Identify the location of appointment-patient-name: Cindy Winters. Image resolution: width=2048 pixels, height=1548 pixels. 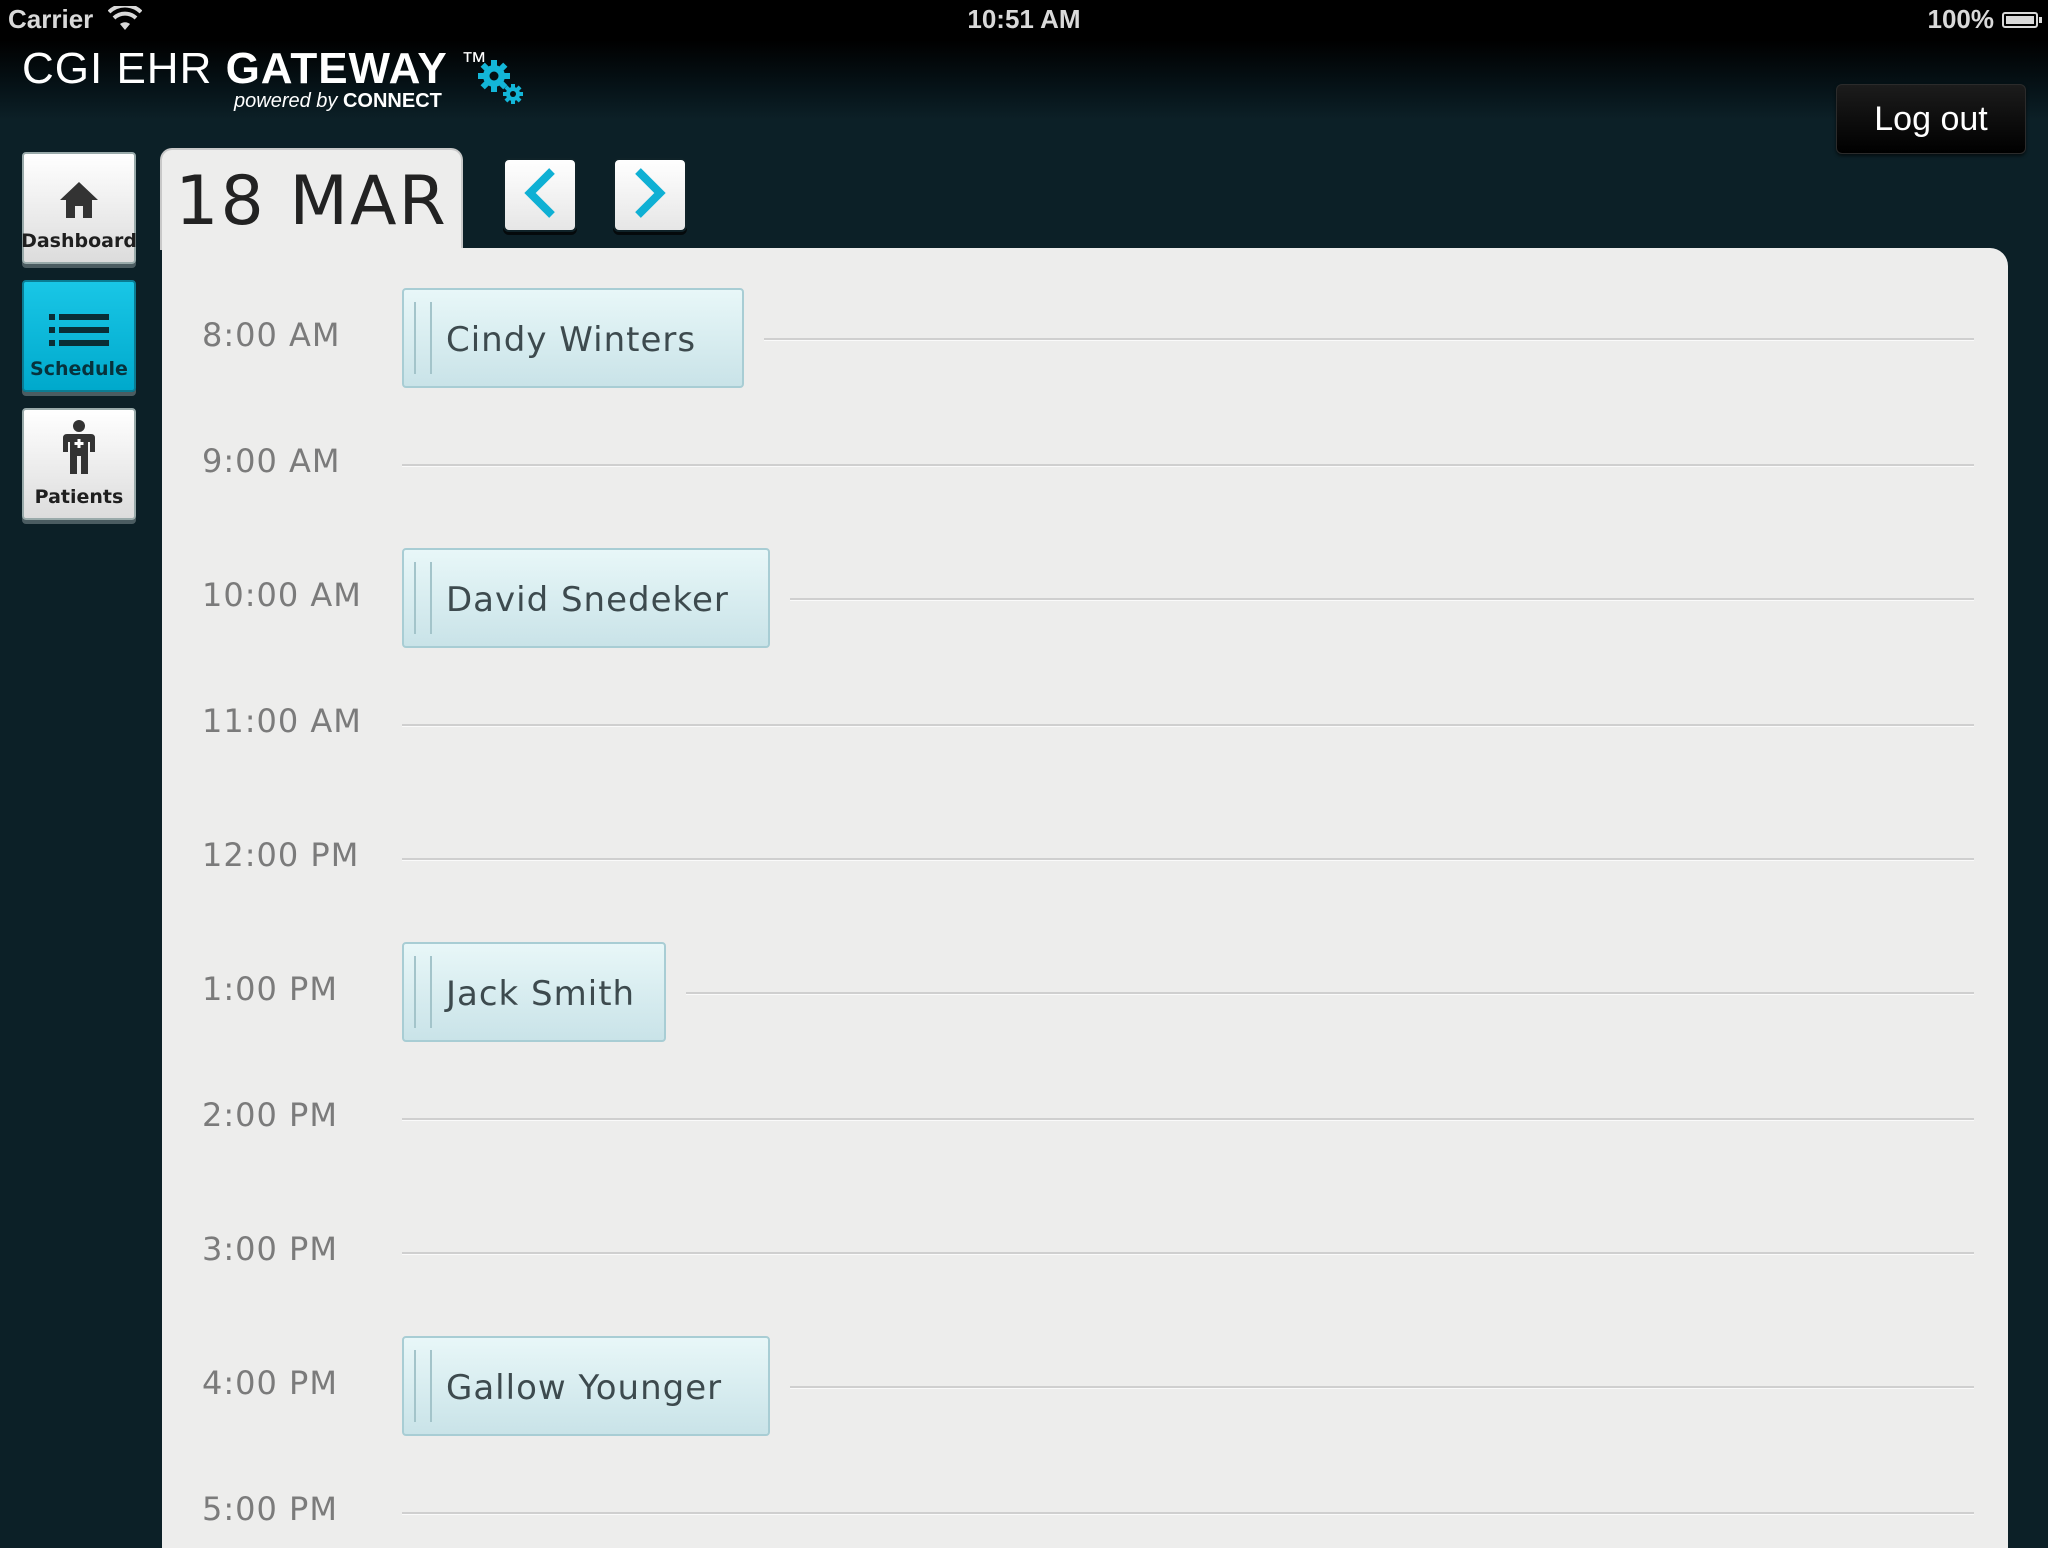
(571, 340).